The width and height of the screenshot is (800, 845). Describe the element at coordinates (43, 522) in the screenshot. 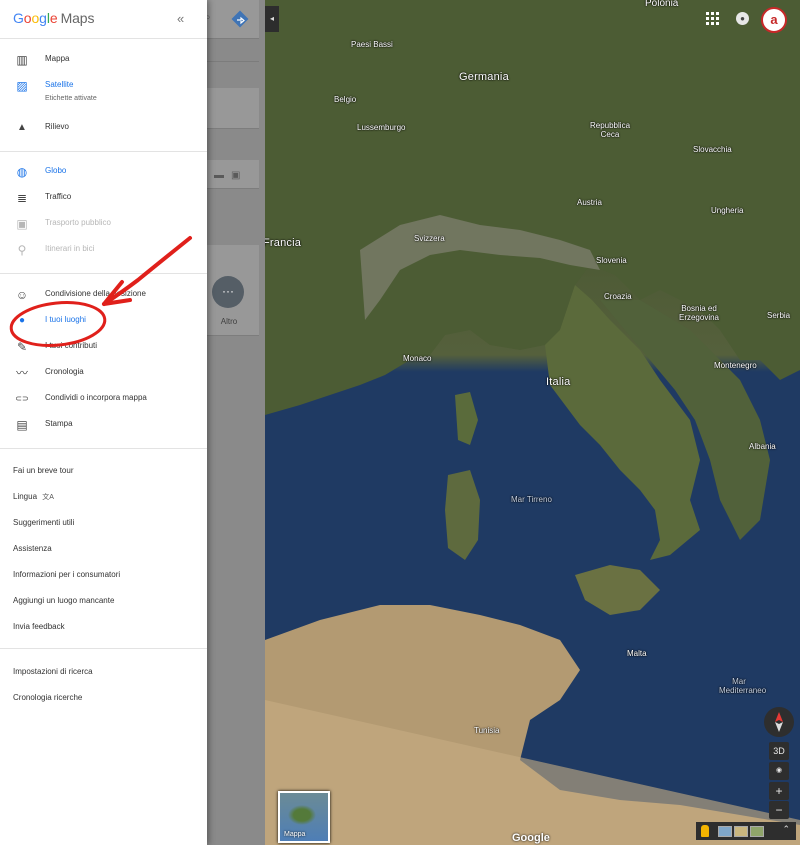

I see `link-suggerimenti: Suggerimenti utili` at that location.